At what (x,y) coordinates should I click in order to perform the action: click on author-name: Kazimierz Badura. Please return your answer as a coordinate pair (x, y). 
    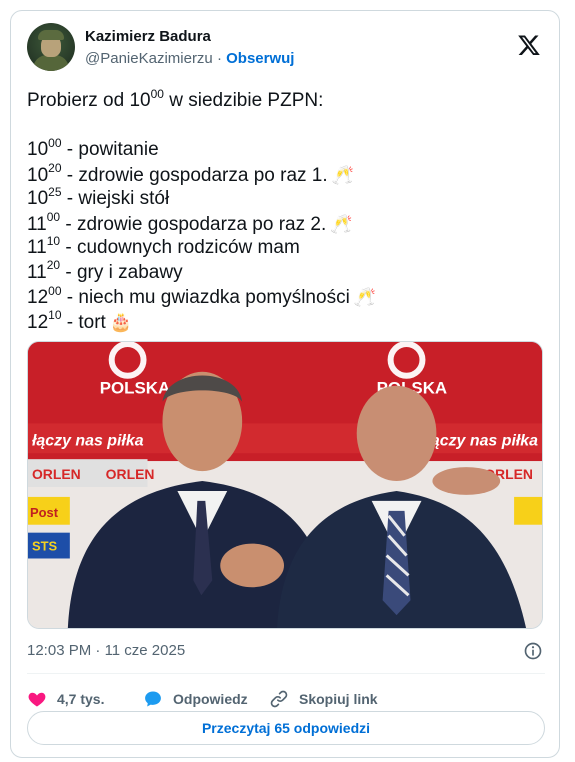
    Looking at the image, I should click on (189, 37).